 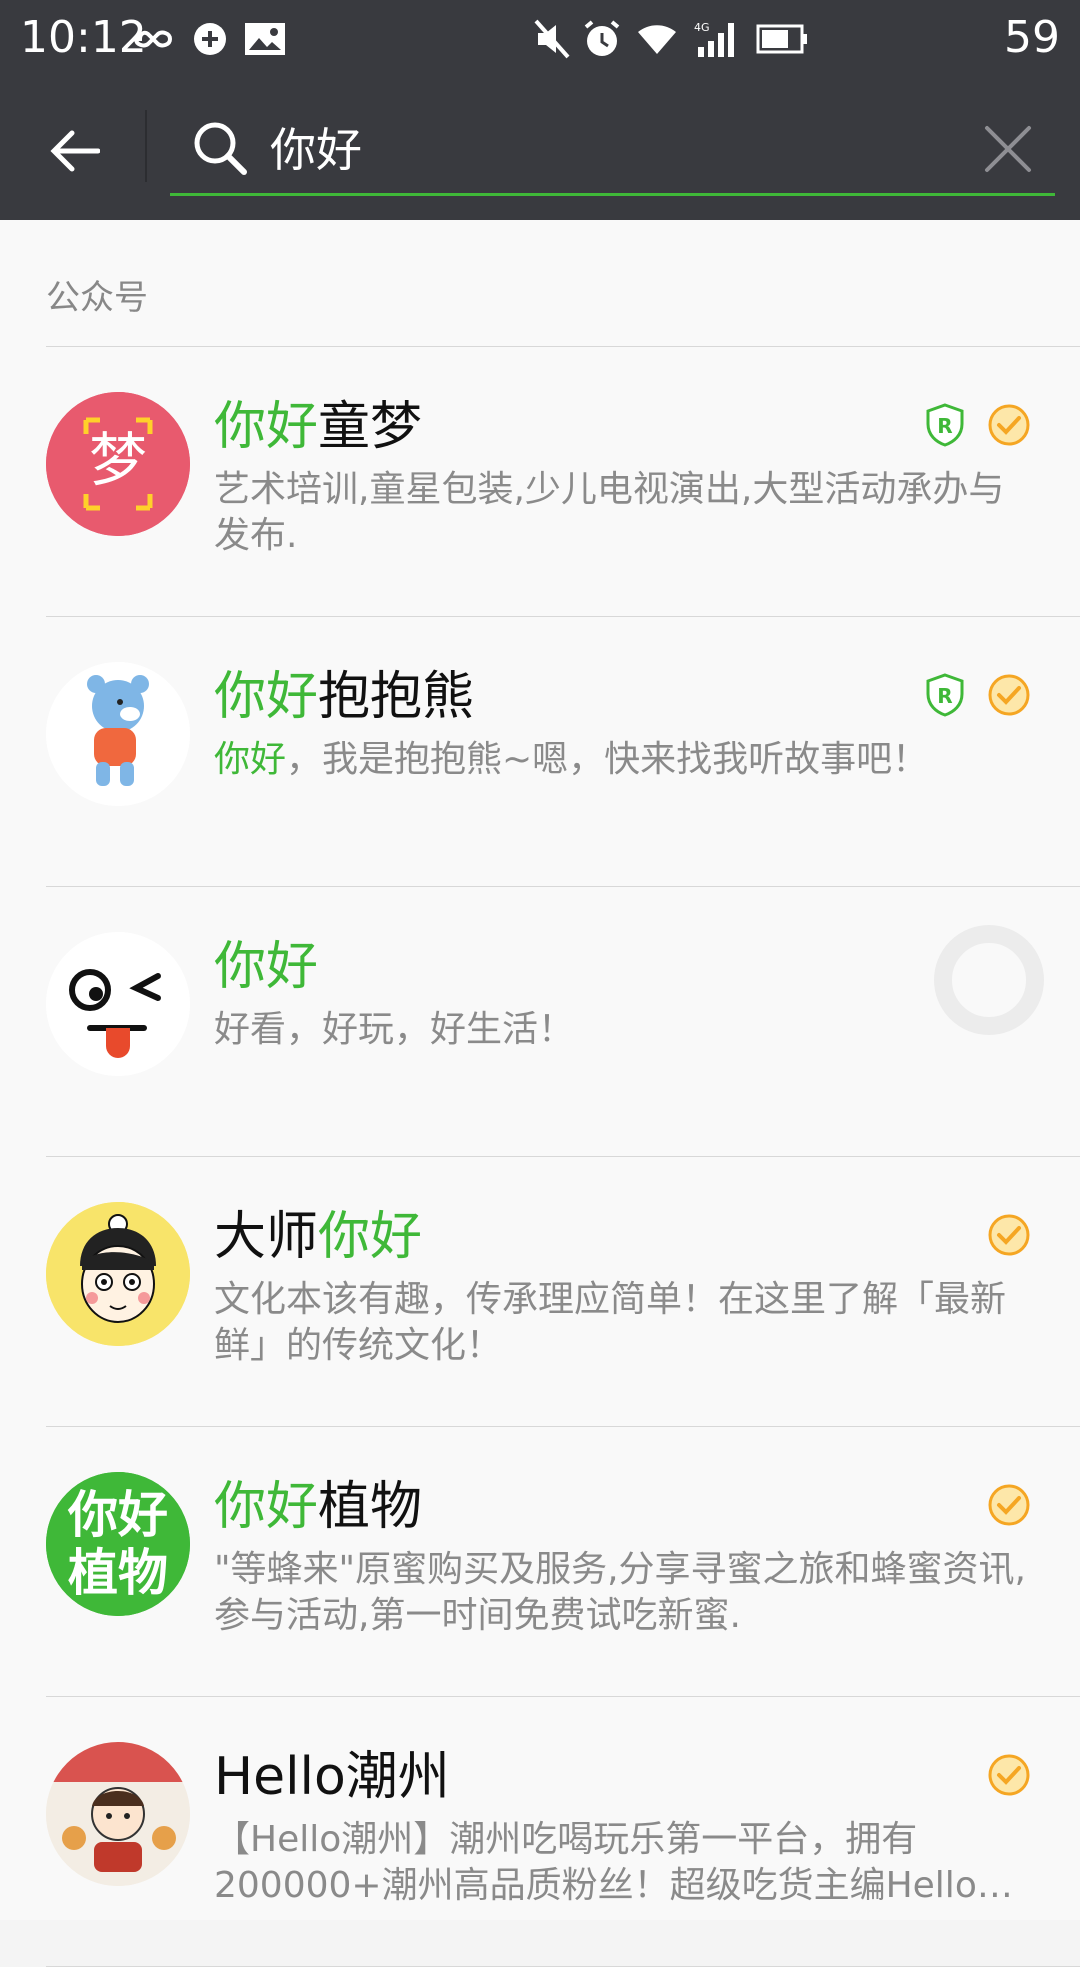 What do you see at coordinates (782, 39) in the screenshot?
I see `battery-icon` at bounding box center [782, 39].